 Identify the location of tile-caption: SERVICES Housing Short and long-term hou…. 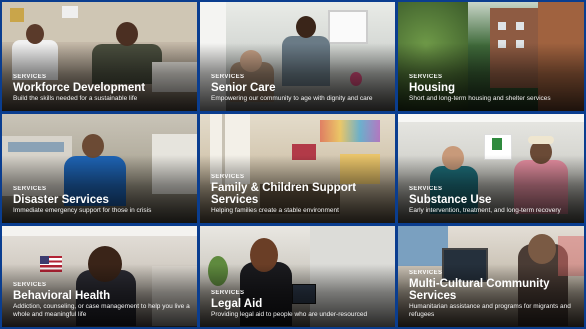
(492, 88).